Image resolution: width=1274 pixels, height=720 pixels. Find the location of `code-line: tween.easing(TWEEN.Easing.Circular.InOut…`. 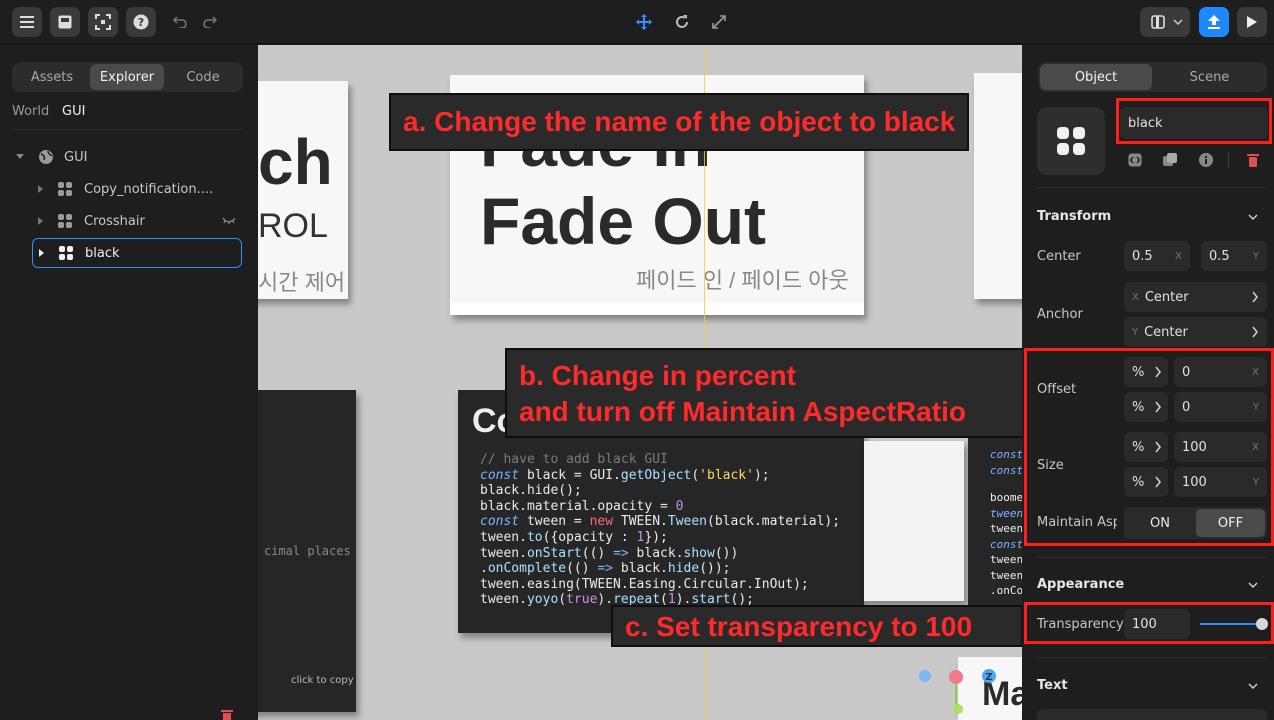

code-line: tween.easing(TWEEN.Easing.Circular.InOut… is located at coordinates (644, 584).